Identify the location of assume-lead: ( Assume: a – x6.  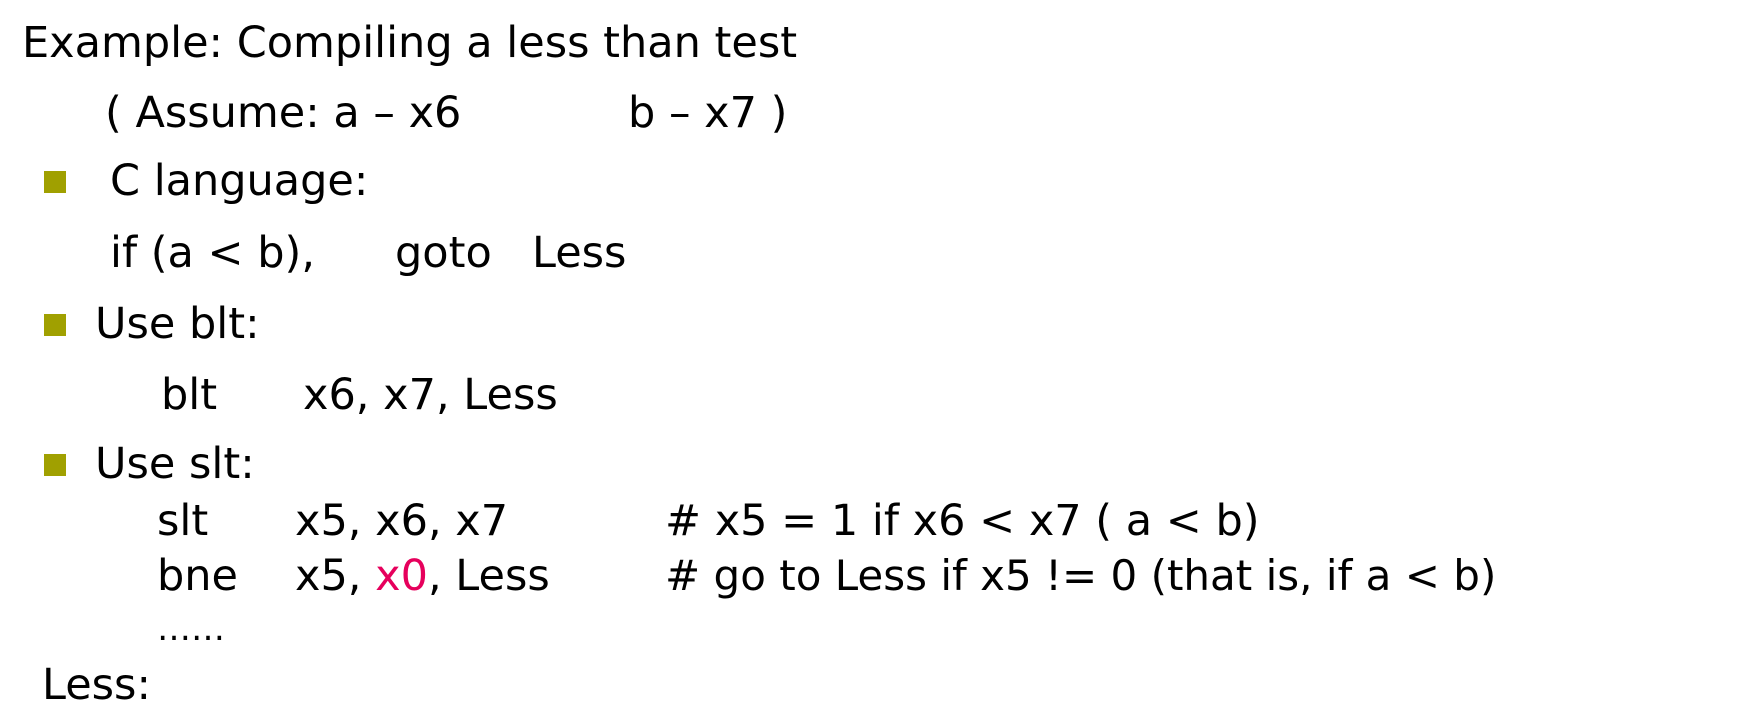
(283, 113).